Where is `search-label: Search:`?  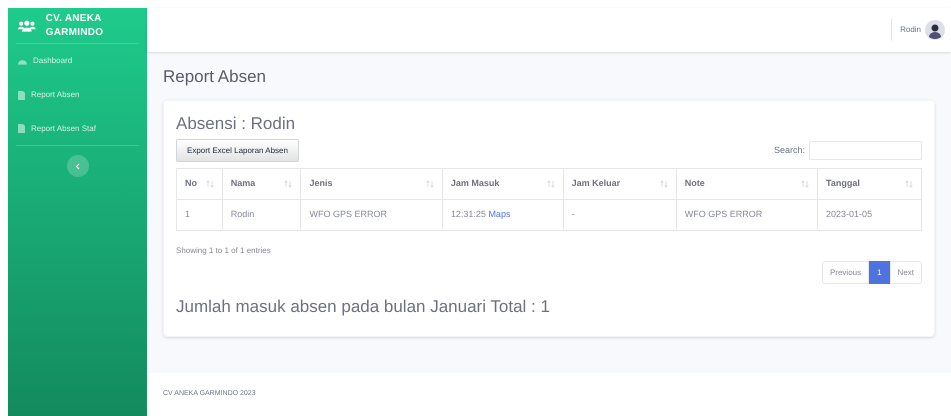
search-label: Search: is located at coordinates (789, 150).